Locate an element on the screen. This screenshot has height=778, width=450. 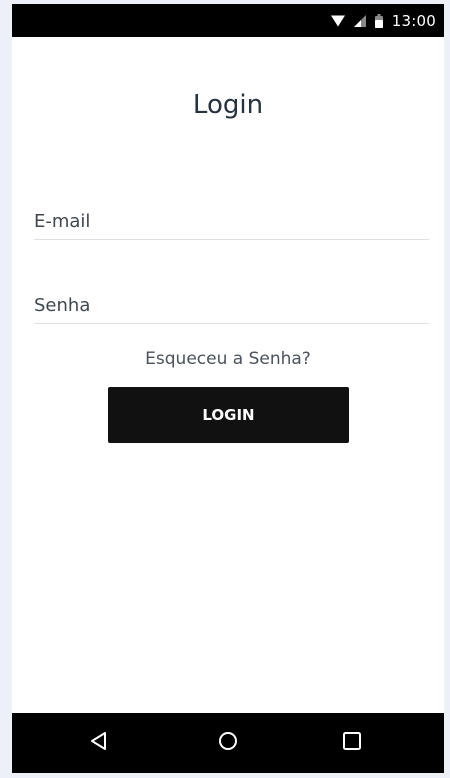
forgot-password-link: Esqueceu a Senha? is located at coordinates (228, 359).